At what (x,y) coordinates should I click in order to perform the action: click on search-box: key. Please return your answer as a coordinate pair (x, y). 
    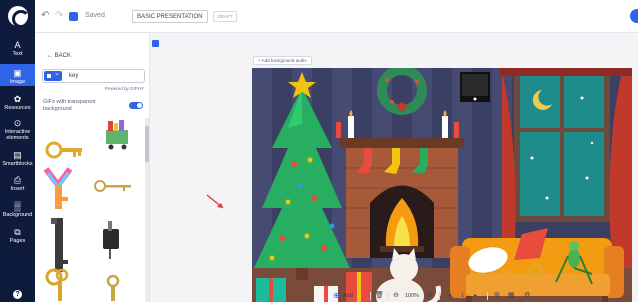
    Looking at the image, I should click on (93, 76).